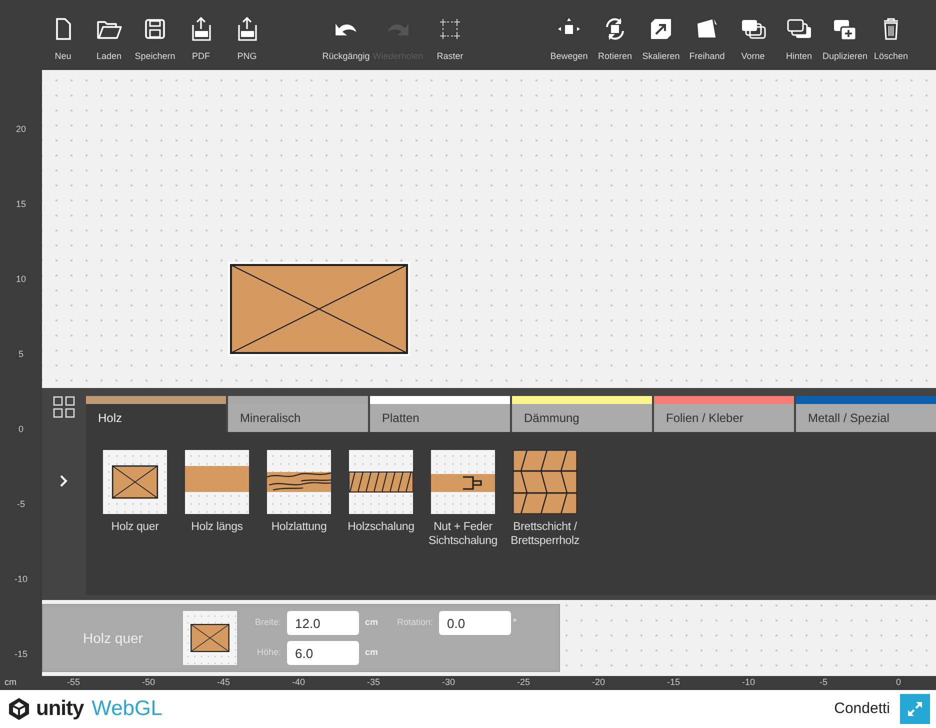 This screenshot has width=936, height=728. What do you see at coordinates (148, 682) in the screenshot?
I see `ruler-label: -50` at bounding box center [148, 682].